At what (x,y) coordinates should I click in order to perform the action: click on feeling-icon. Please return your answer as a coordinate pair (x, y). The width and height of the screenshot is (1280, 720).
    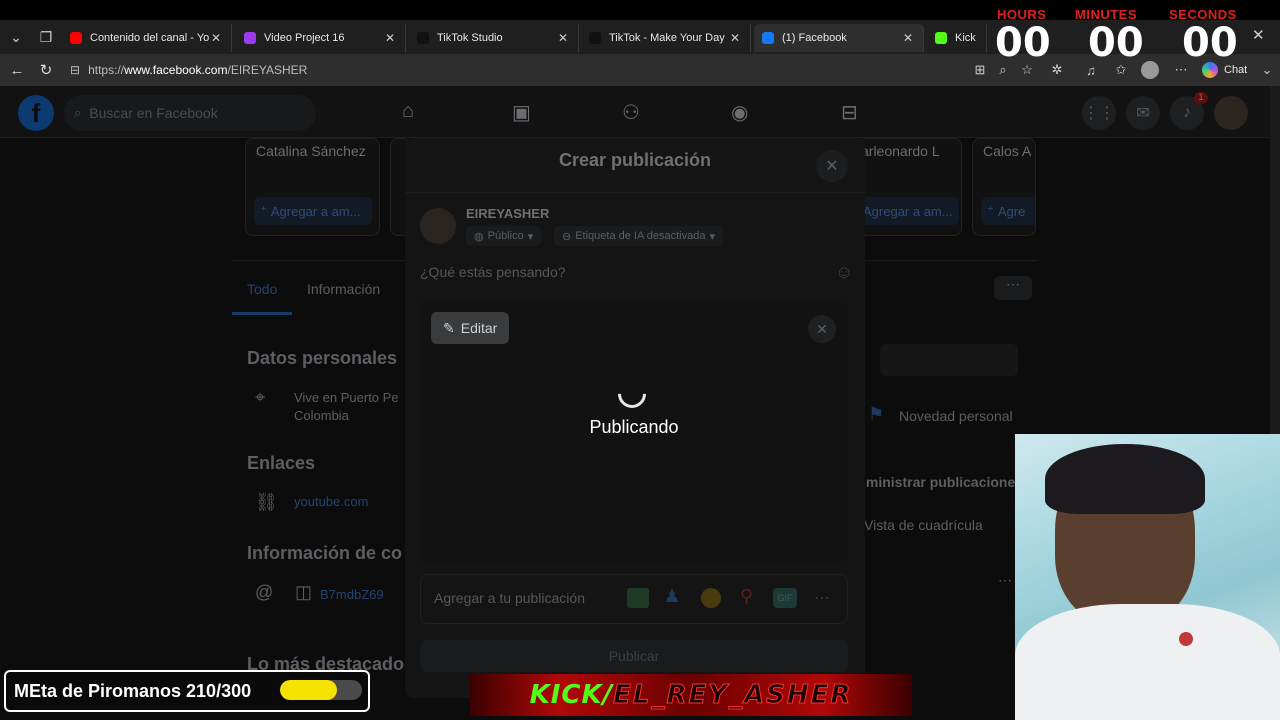
    Looking at the image, I should click on (711, 598).